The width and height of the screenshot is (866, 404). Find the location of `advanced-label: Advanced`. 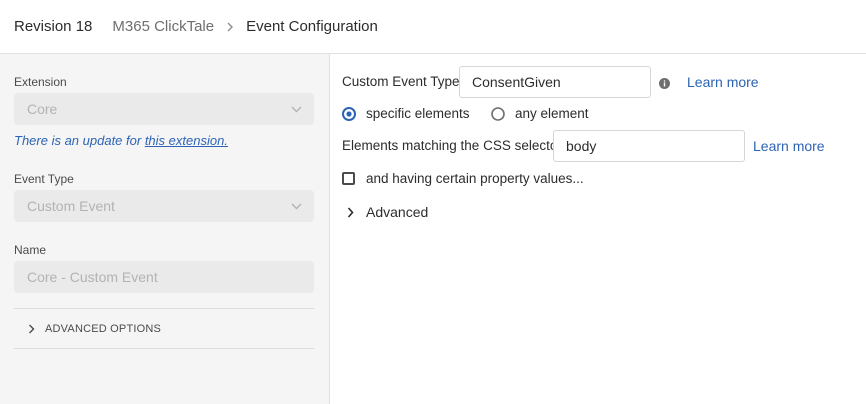

advanced-label: Advanced is located at coordinates (397, 212).